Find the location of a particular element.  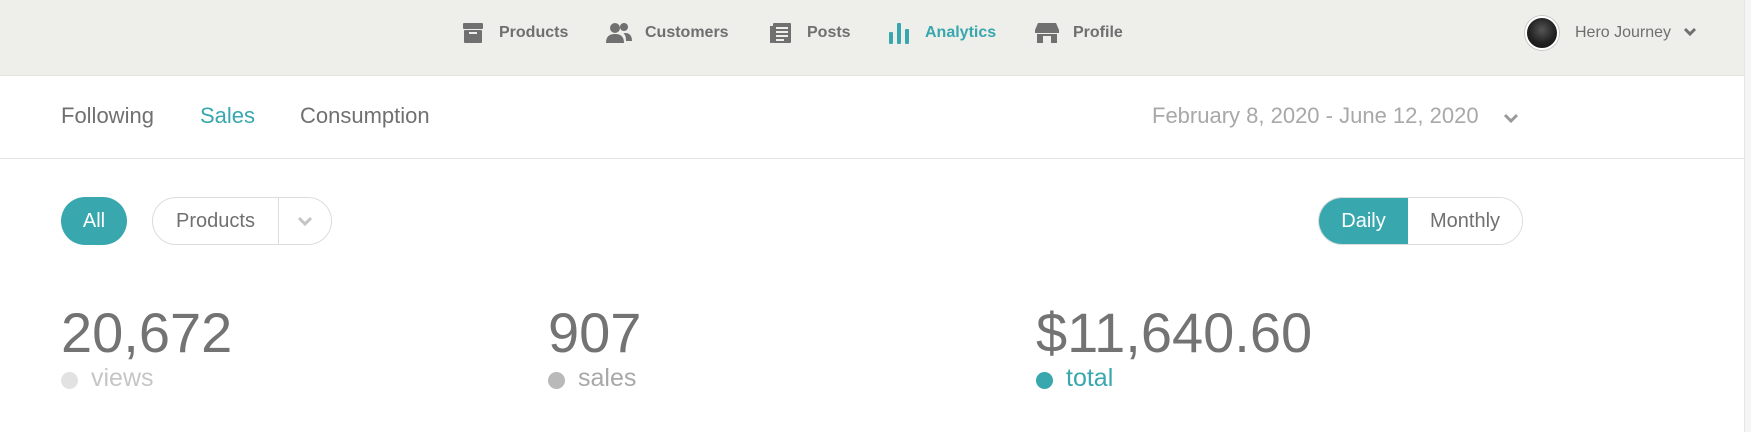

user-menu: Hero Journey is located at coordinates (1611, 33).